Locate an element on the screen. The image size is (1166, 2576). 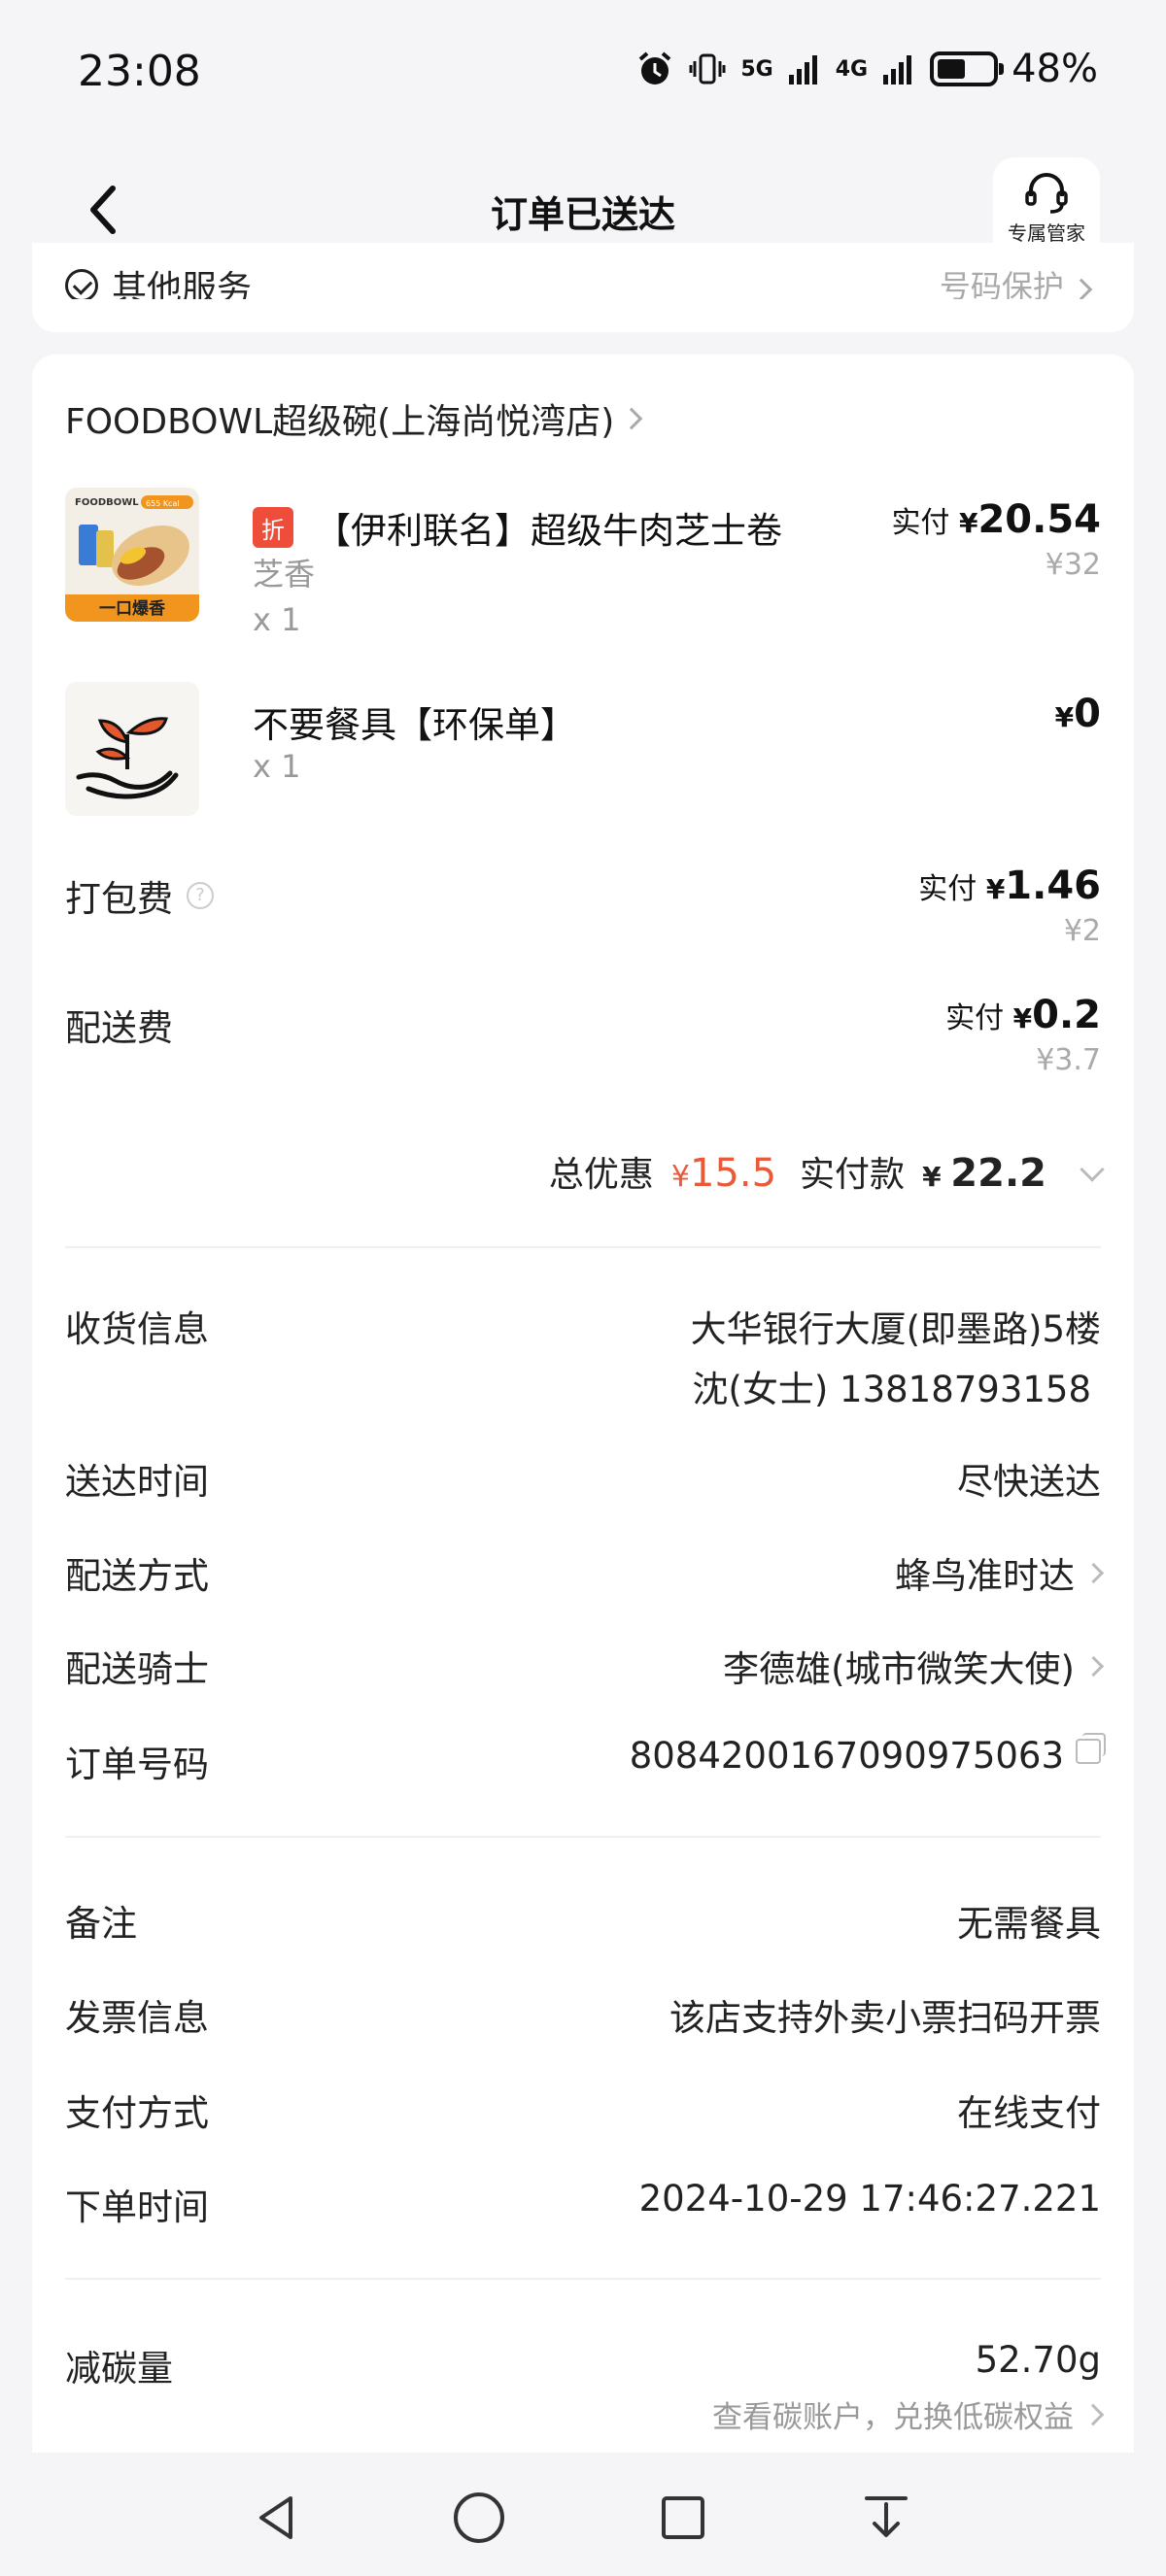
order-number-value: 8084200167090975063 is located at coordinates (867, 1754).